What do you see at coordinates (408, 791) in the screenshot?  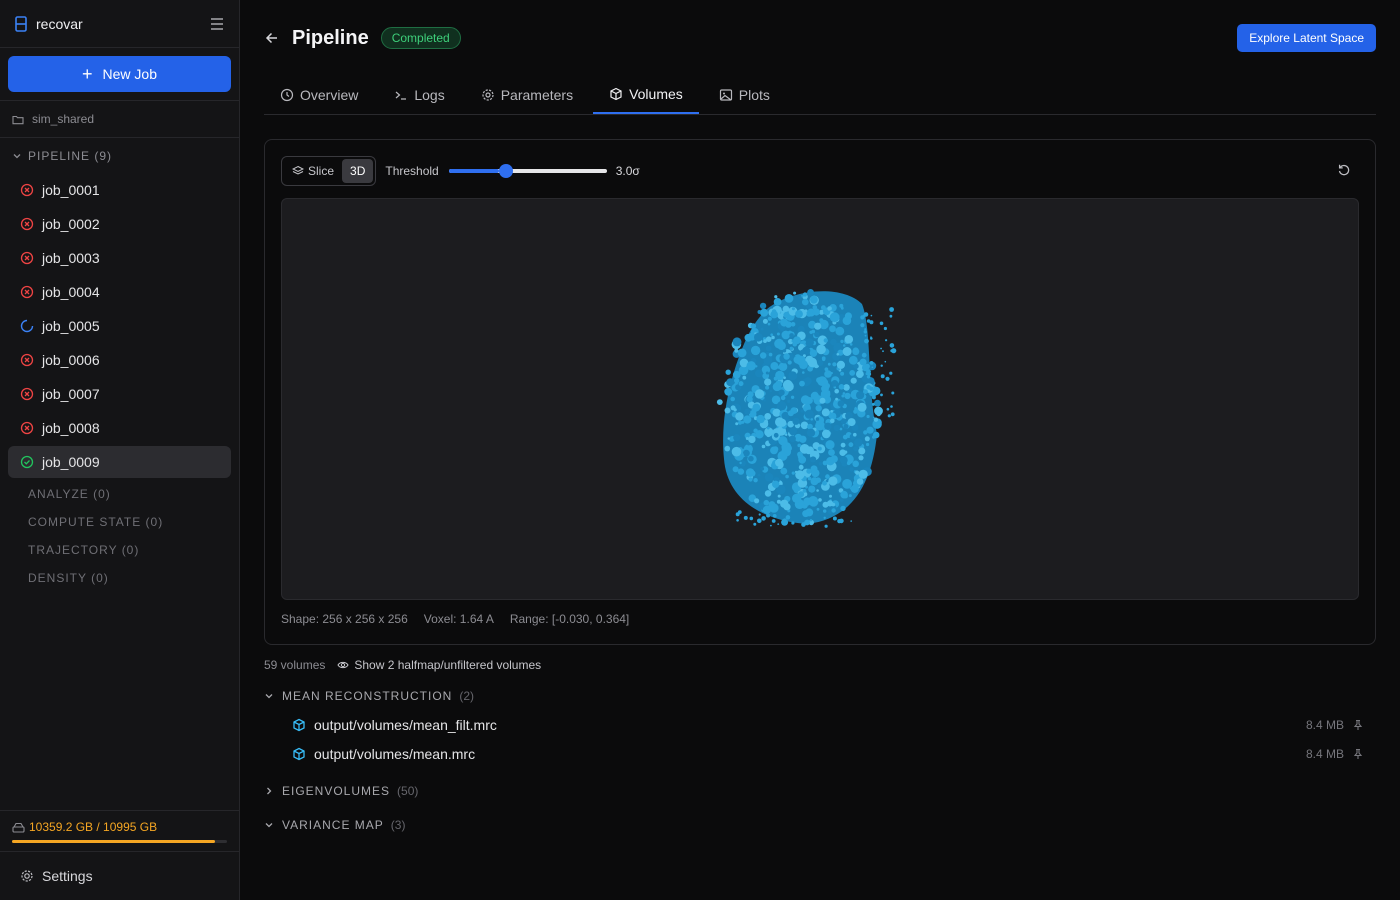 I see `volume-group-count: (50)` at bounding box center [408, 791].